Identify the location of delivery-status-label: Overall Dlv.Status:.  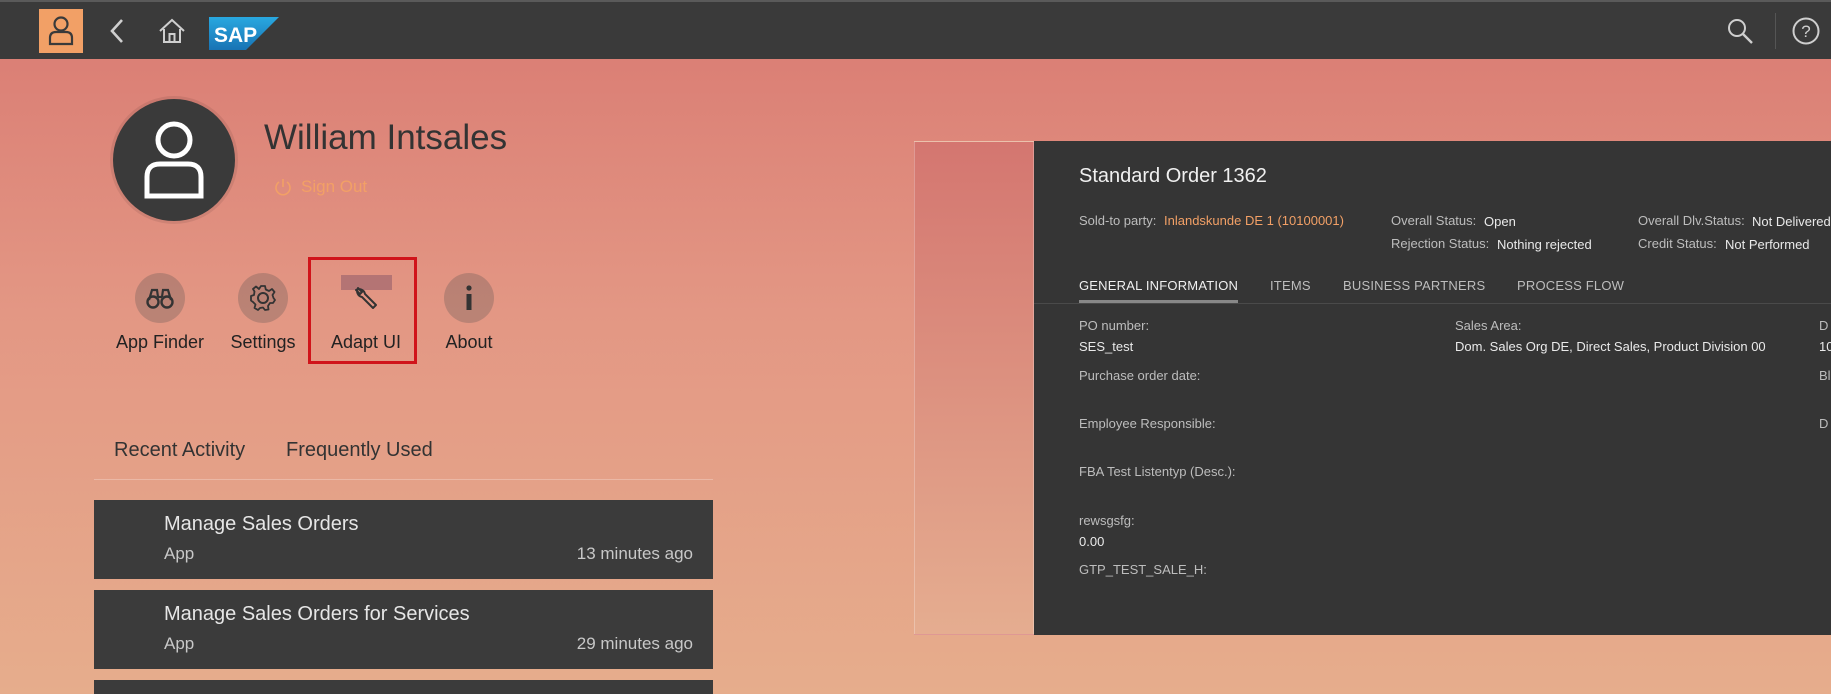
(1691, 220).